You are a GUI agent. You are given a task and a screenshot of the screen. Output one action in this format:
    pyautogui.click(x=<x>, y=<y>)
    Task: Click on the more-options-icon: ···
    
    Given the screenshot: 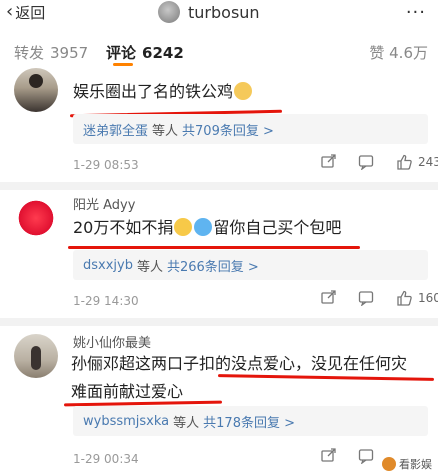 What is the action you would take?
    pyautogui.click(x=416, y=12)
    